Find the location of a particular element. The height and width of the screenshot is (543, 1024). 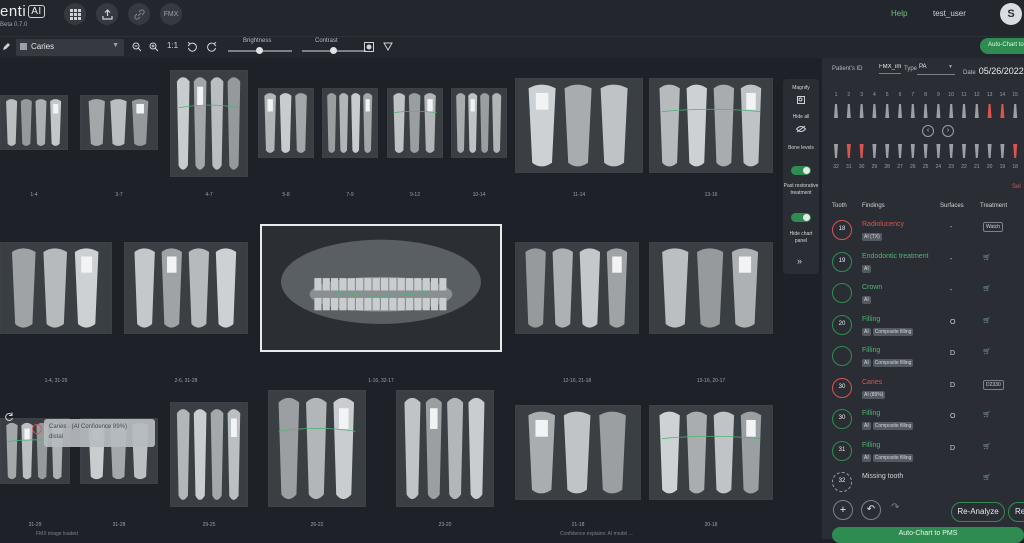

finding-row: 30 Caries AI (89%) D D2330 is located at coordinates (923, 390).